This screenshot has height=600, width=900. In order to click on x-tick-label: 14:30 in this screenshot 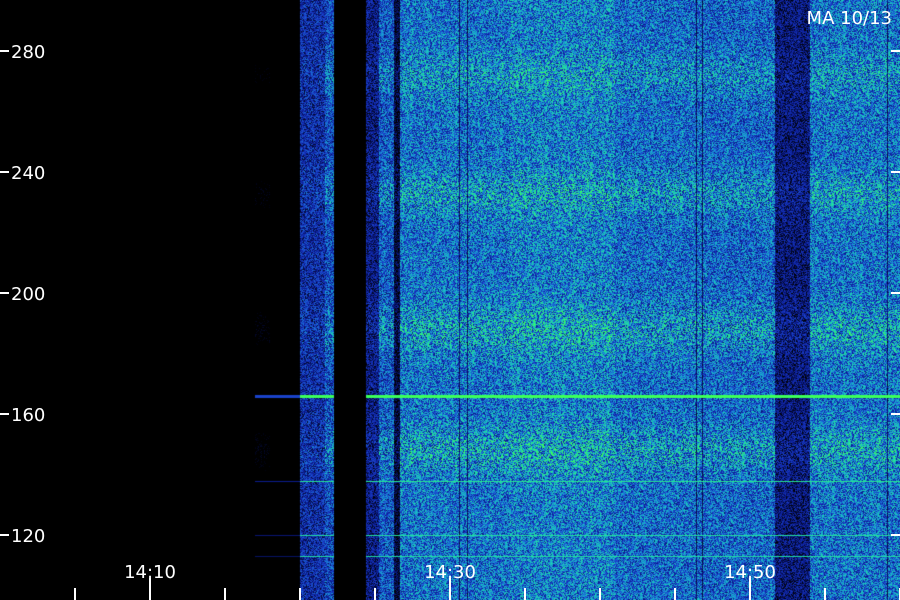, I will do `click(450, 572)`.